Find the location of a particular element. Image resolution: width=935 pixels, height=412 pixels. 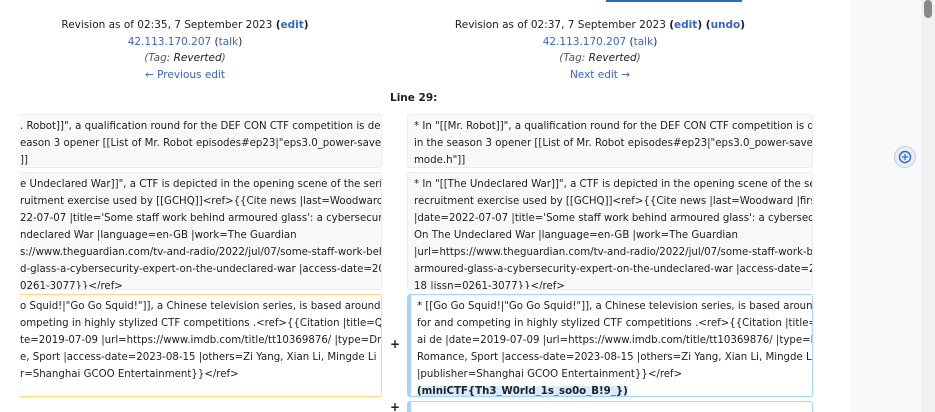

diff-added-marker: + is located at coordinates (395, 344).